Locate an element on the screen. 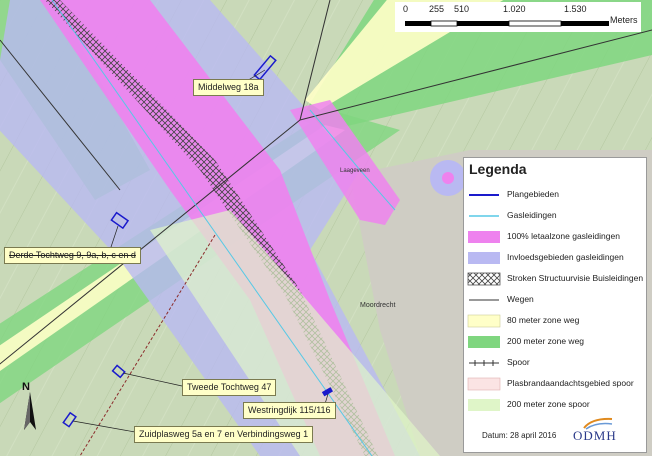  north-arrow-icon is located at coordinates (30, 411).